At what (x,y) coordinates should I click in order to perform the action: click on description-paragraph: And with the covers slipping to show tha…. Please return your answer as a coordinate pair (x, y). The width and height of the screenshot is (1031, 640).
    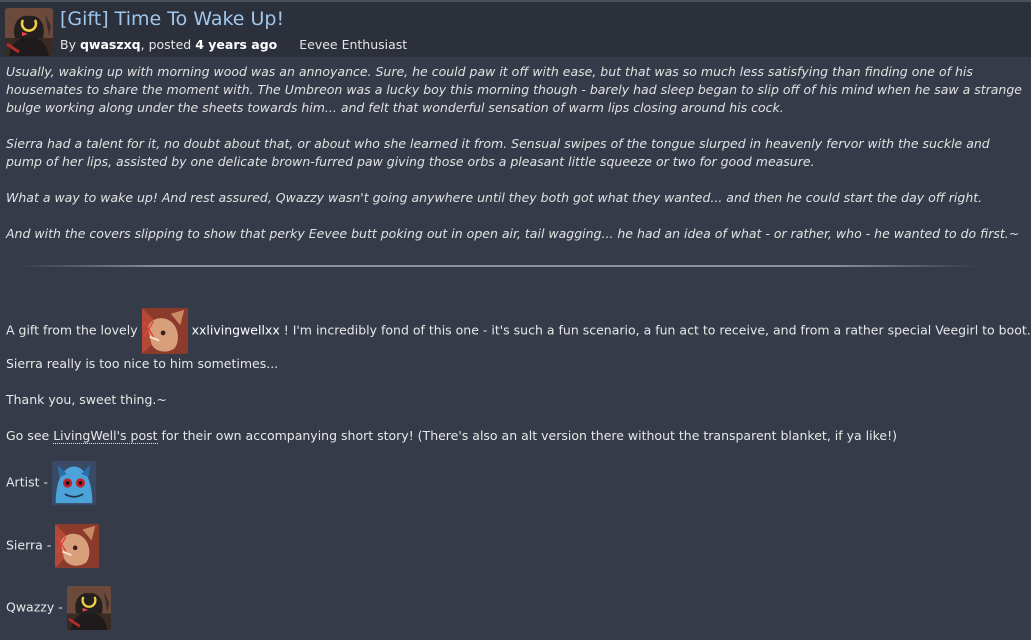
    Looking at the image, I should click on (513, 233).